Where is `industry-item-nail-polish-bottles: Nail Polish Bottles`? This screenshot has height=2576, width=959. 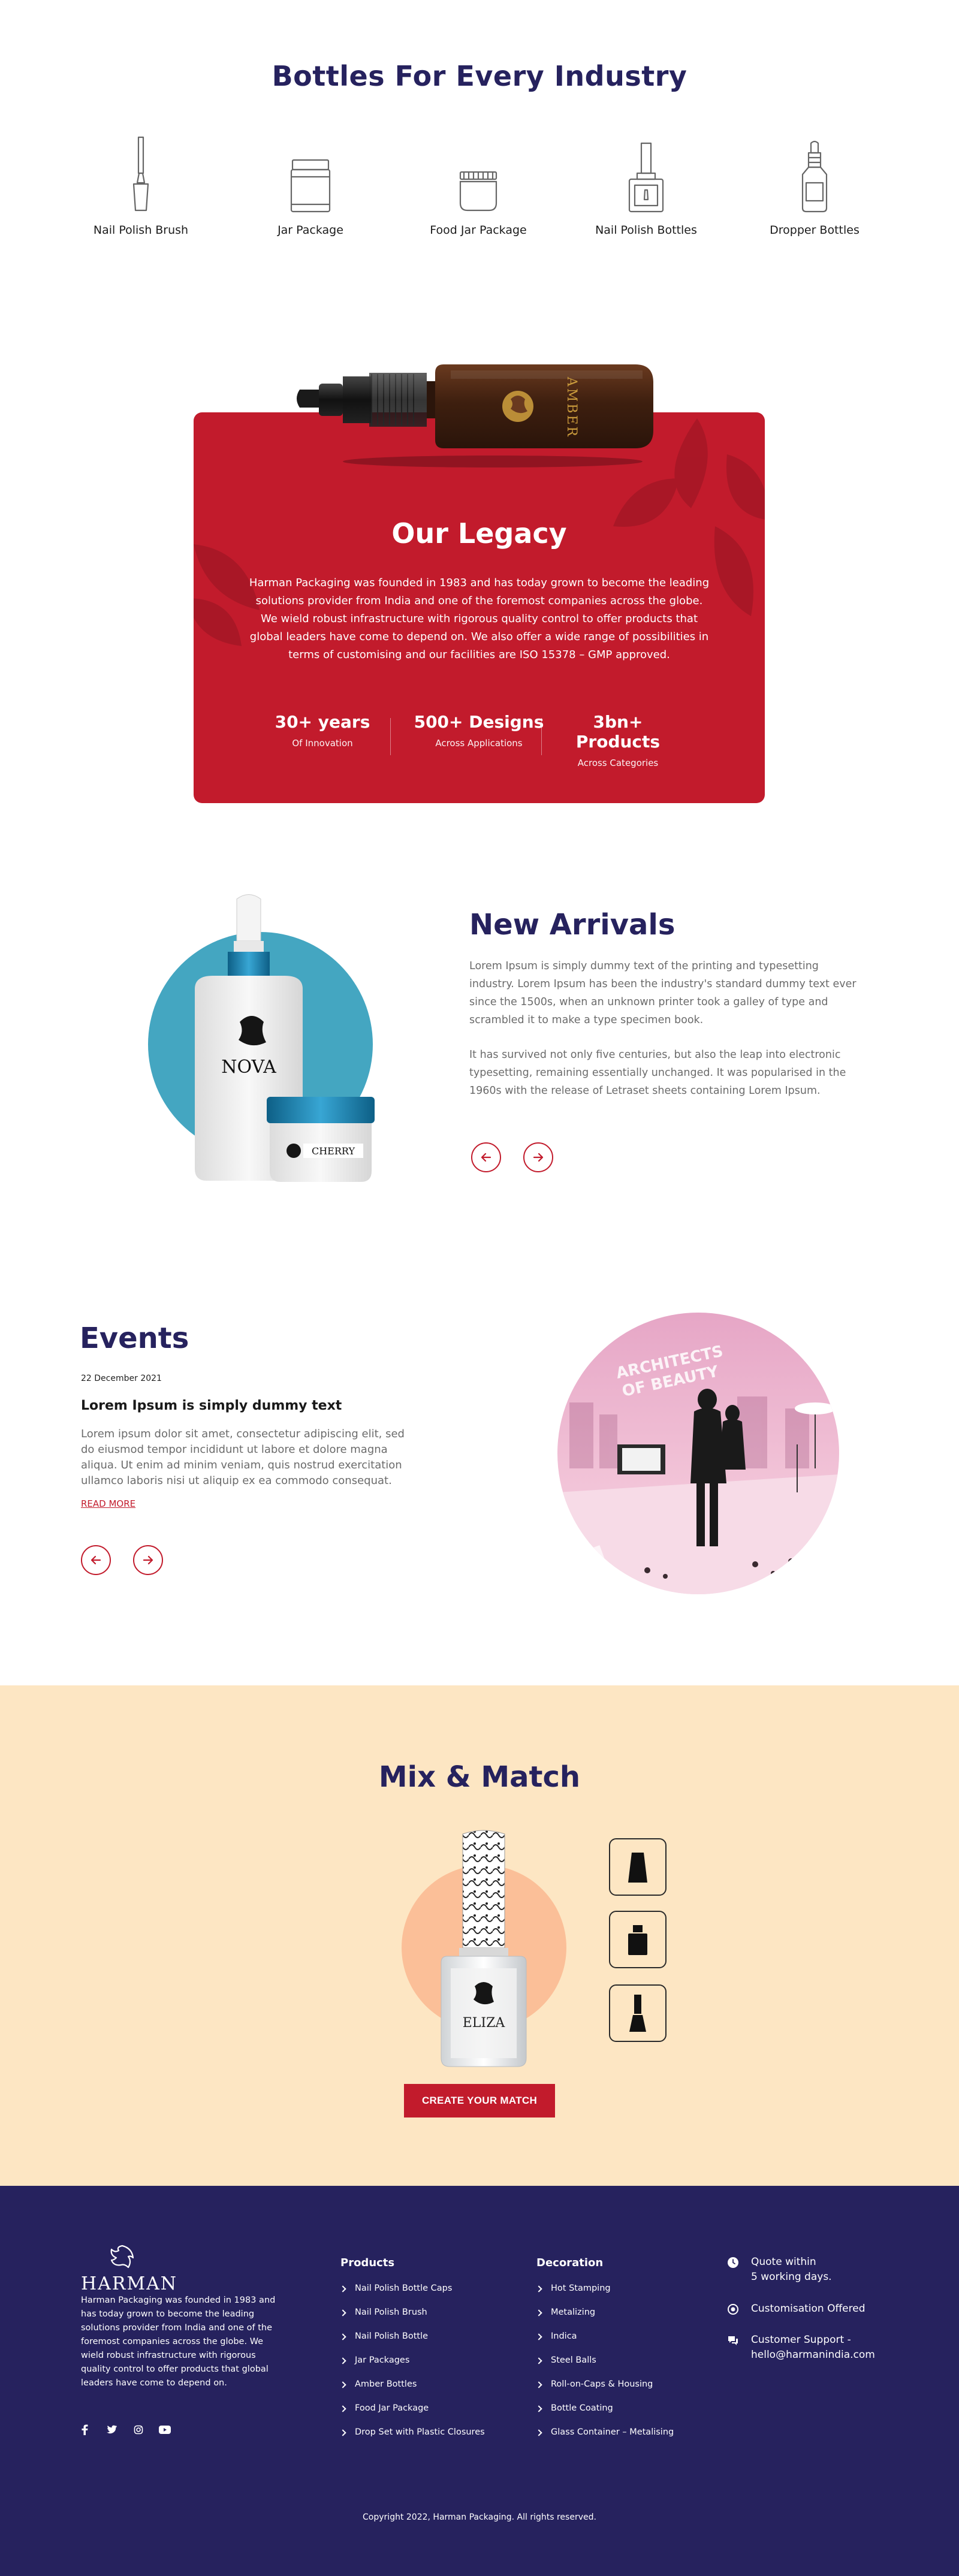 industry-item-nail-polish-bottles: Nail Polish Bottles is located at coordinates (646, 186).